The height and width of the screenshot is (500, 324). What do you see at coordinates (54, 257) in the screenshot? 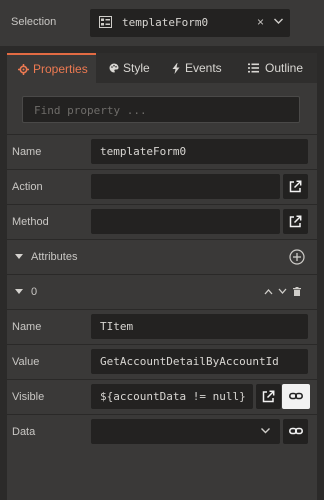
I see `attributes-label: Attributes` at bounding box center [54, 257].